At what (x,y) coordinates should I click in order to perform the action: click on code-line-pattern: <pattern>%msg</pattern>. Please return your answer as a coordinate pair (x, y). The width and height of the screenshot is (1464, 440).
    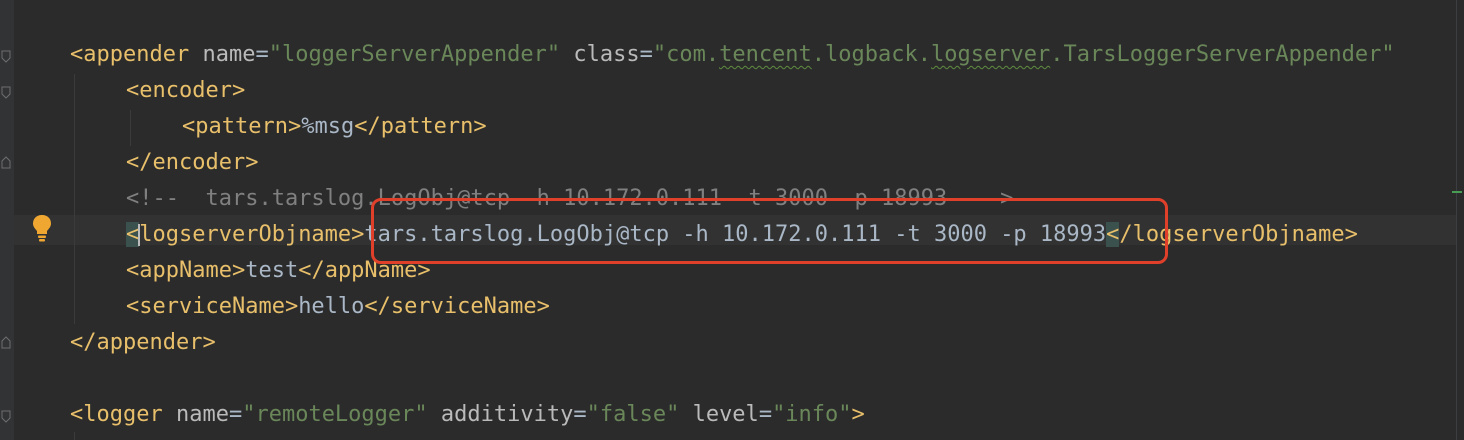
    Looking at the image, I should click on (334, 126).